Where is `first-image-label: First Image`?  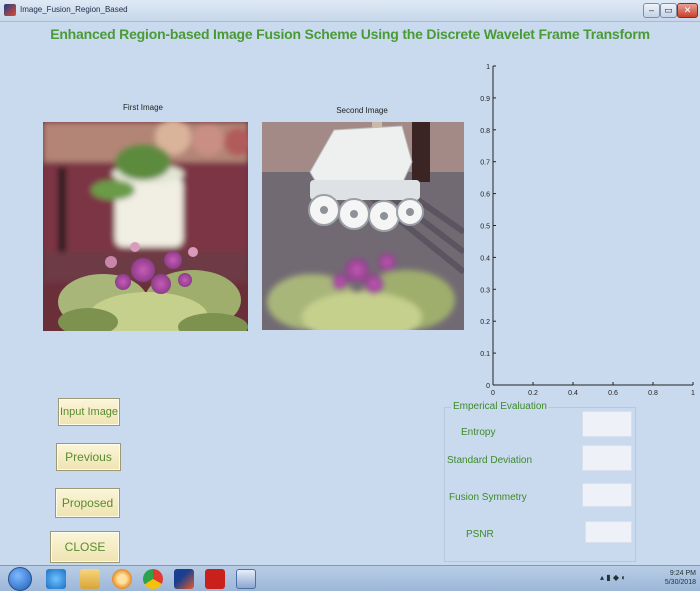 first-image-label: First Image is located at coordinates (142, 107).